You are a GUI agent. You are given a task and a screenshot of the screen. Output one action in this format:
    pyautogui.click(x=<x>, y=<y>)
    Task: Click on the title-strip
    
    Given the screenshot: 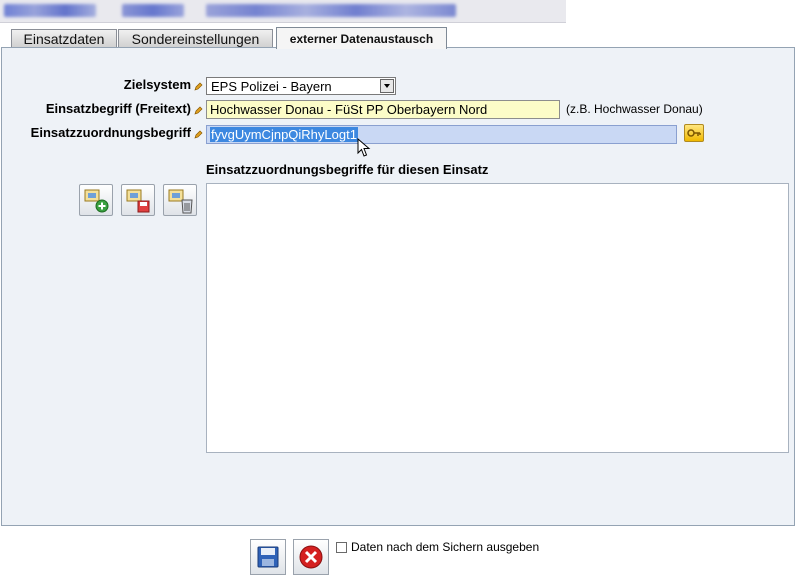 What is the action you would take?
    pyautogui.click(x=283, y=11)
    